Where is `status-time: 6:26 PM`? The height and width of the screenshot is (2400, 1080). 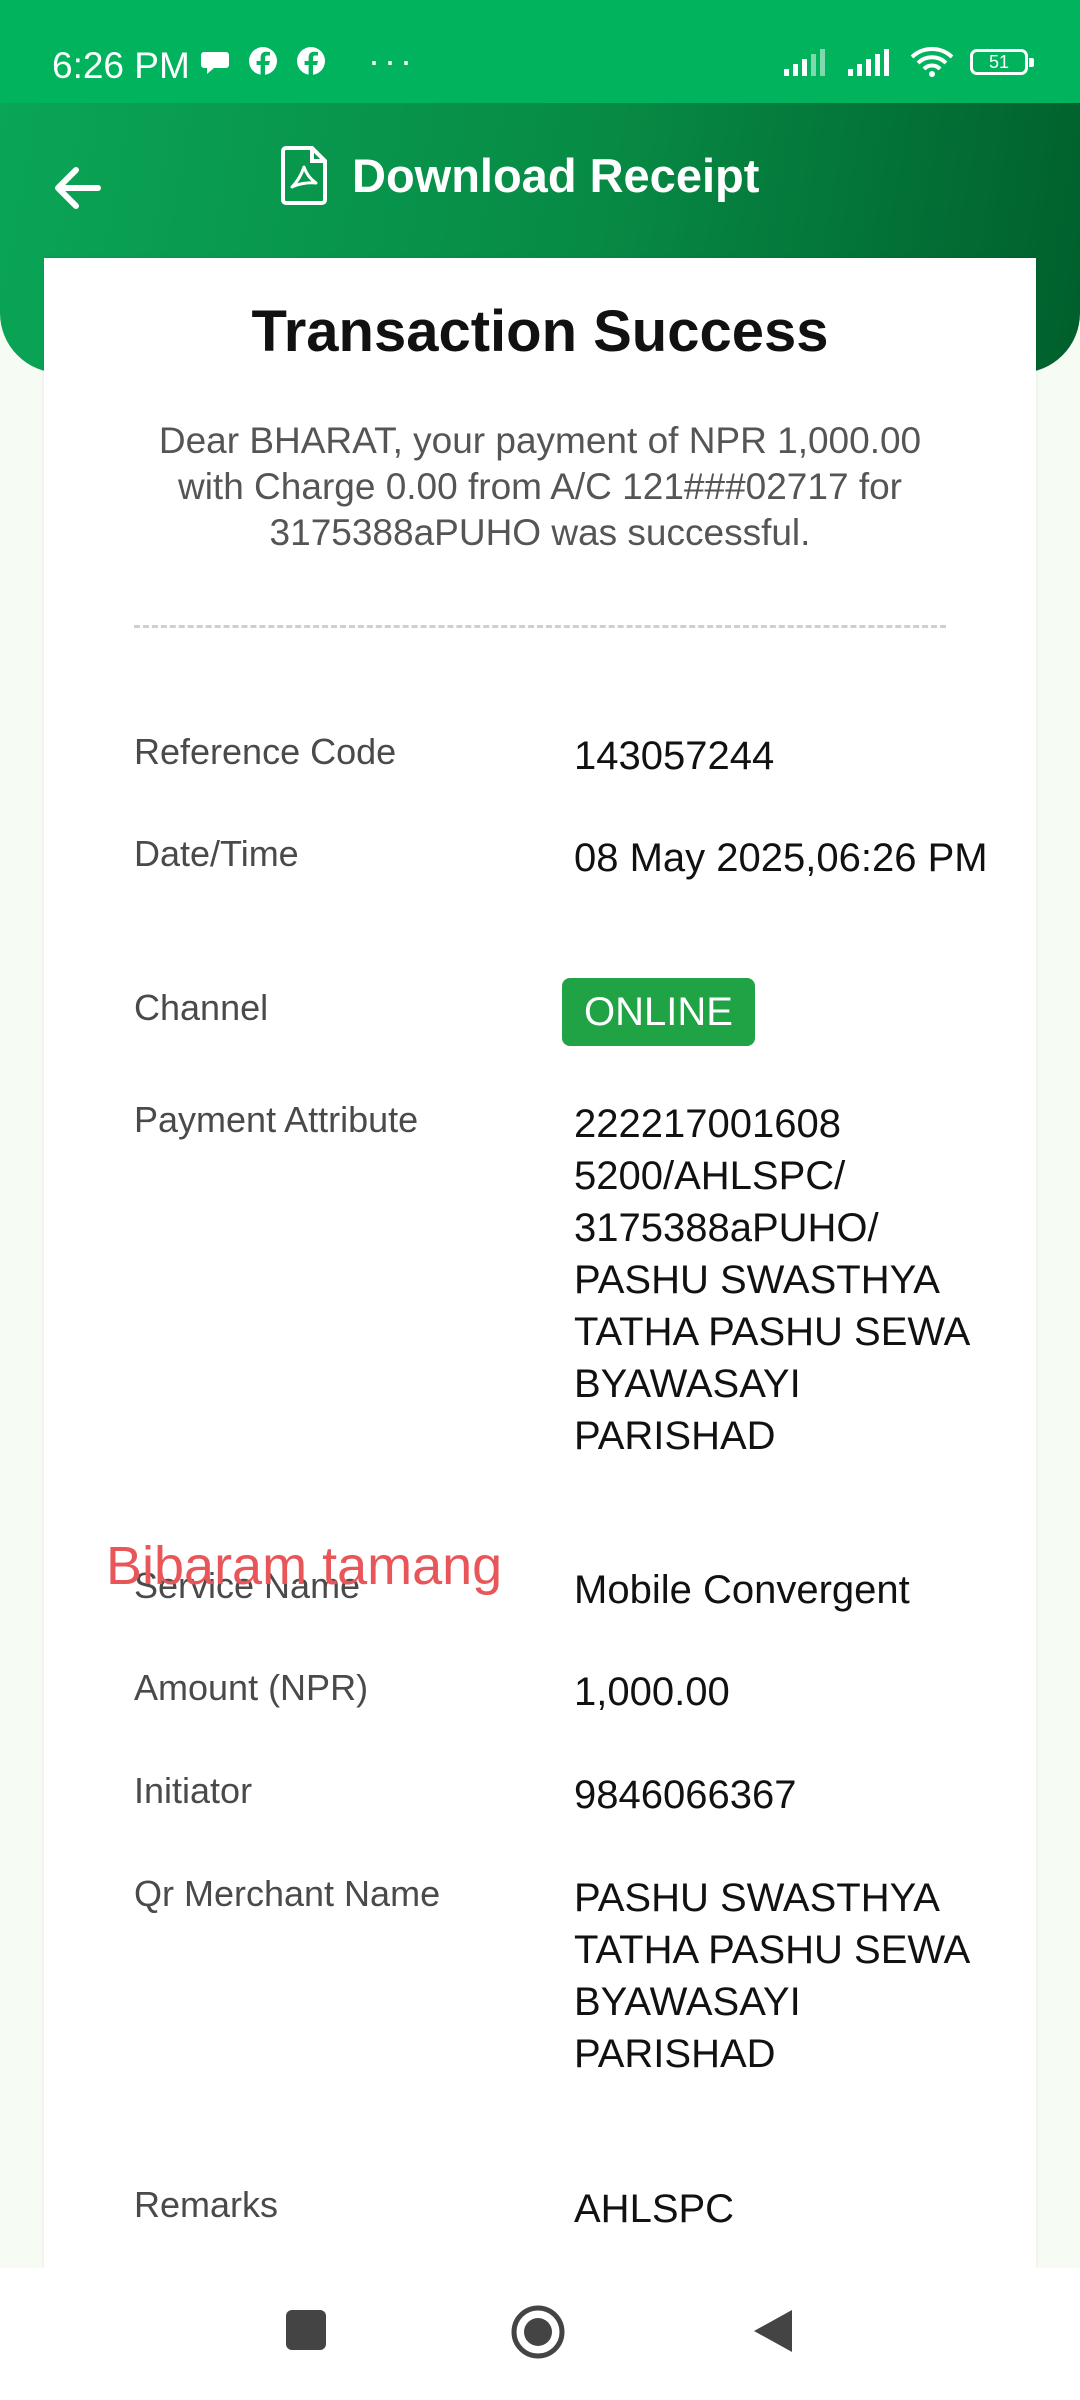 status-time: 6:26 PM is located at coordinates (121, 65).